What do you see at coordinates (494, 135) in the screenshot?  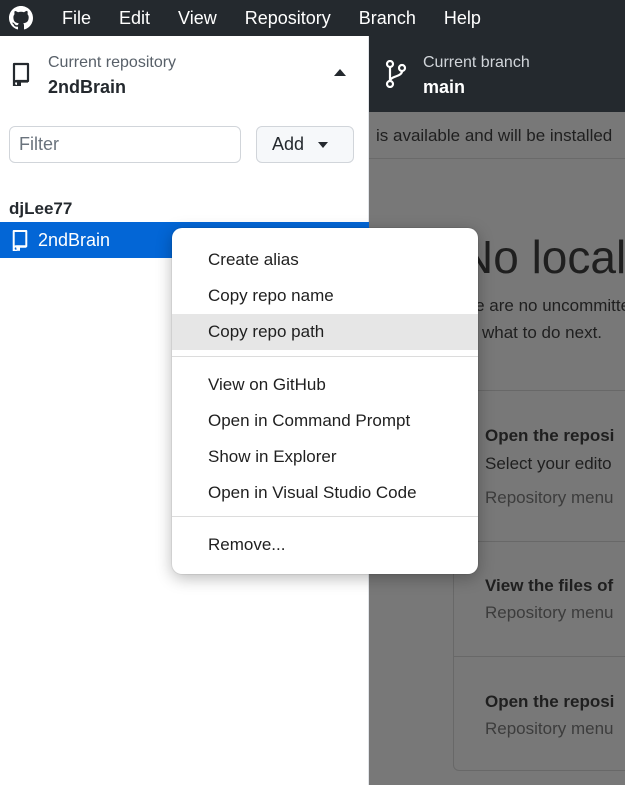 I see `update-banner: is available and will be installed` at bounding box center [494, 135].